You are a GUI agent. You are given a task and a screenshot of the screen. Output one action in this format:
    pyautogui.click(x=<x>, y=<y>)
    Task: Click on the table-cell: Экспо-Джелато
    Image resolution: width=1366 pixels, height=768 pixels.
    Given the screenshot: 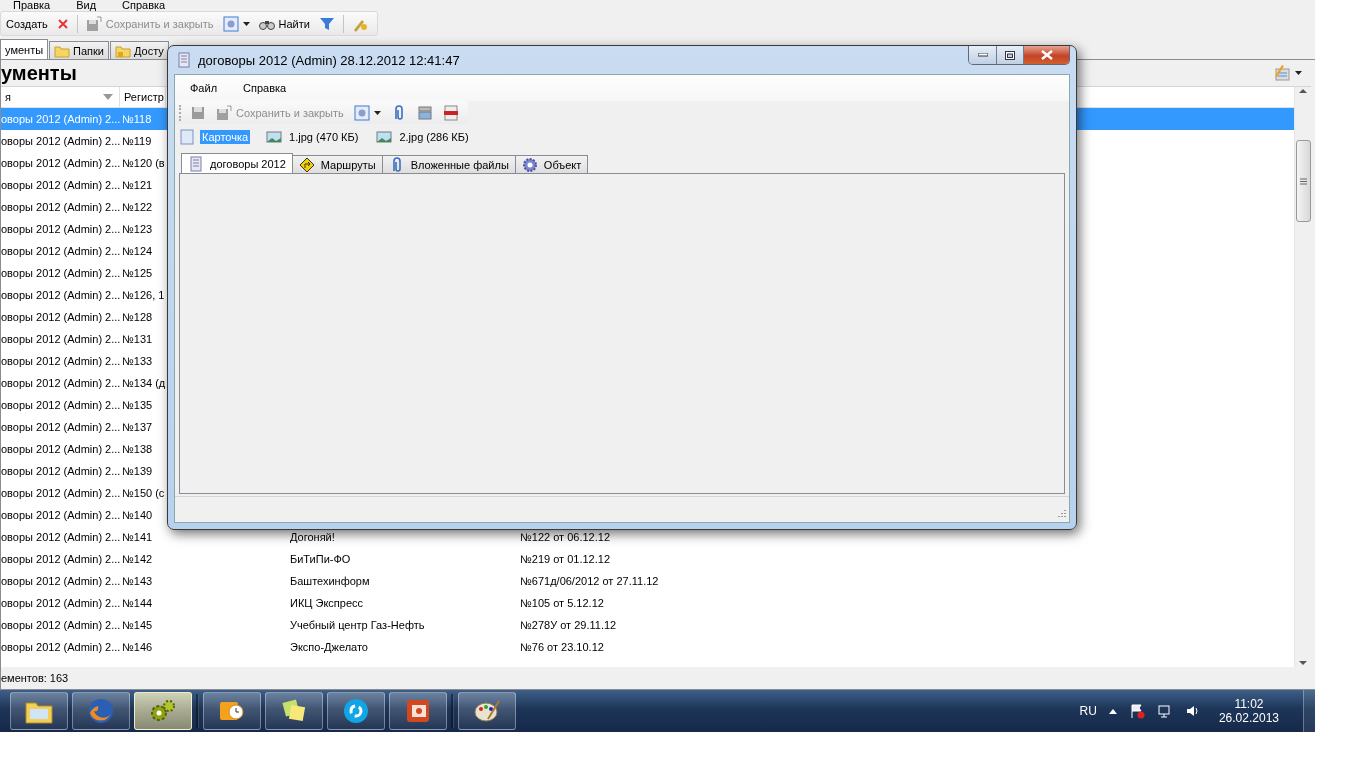 What is the action you would take?
    pyautogui.click(x=329, y=647)
    